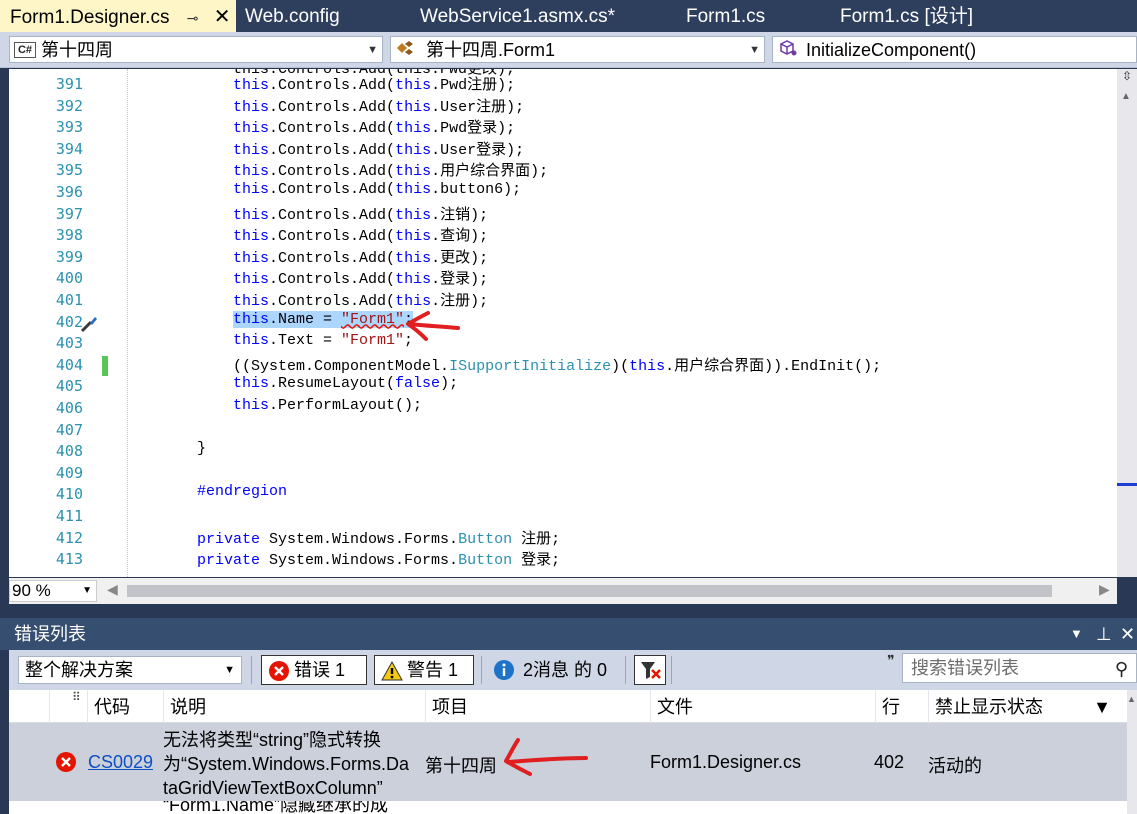 This screenshot has width=1137, height=814. What do you see at coordinates (460, 237) in the screenshot?
I see `code-token: .查询);` at bounding box center [460, 237].